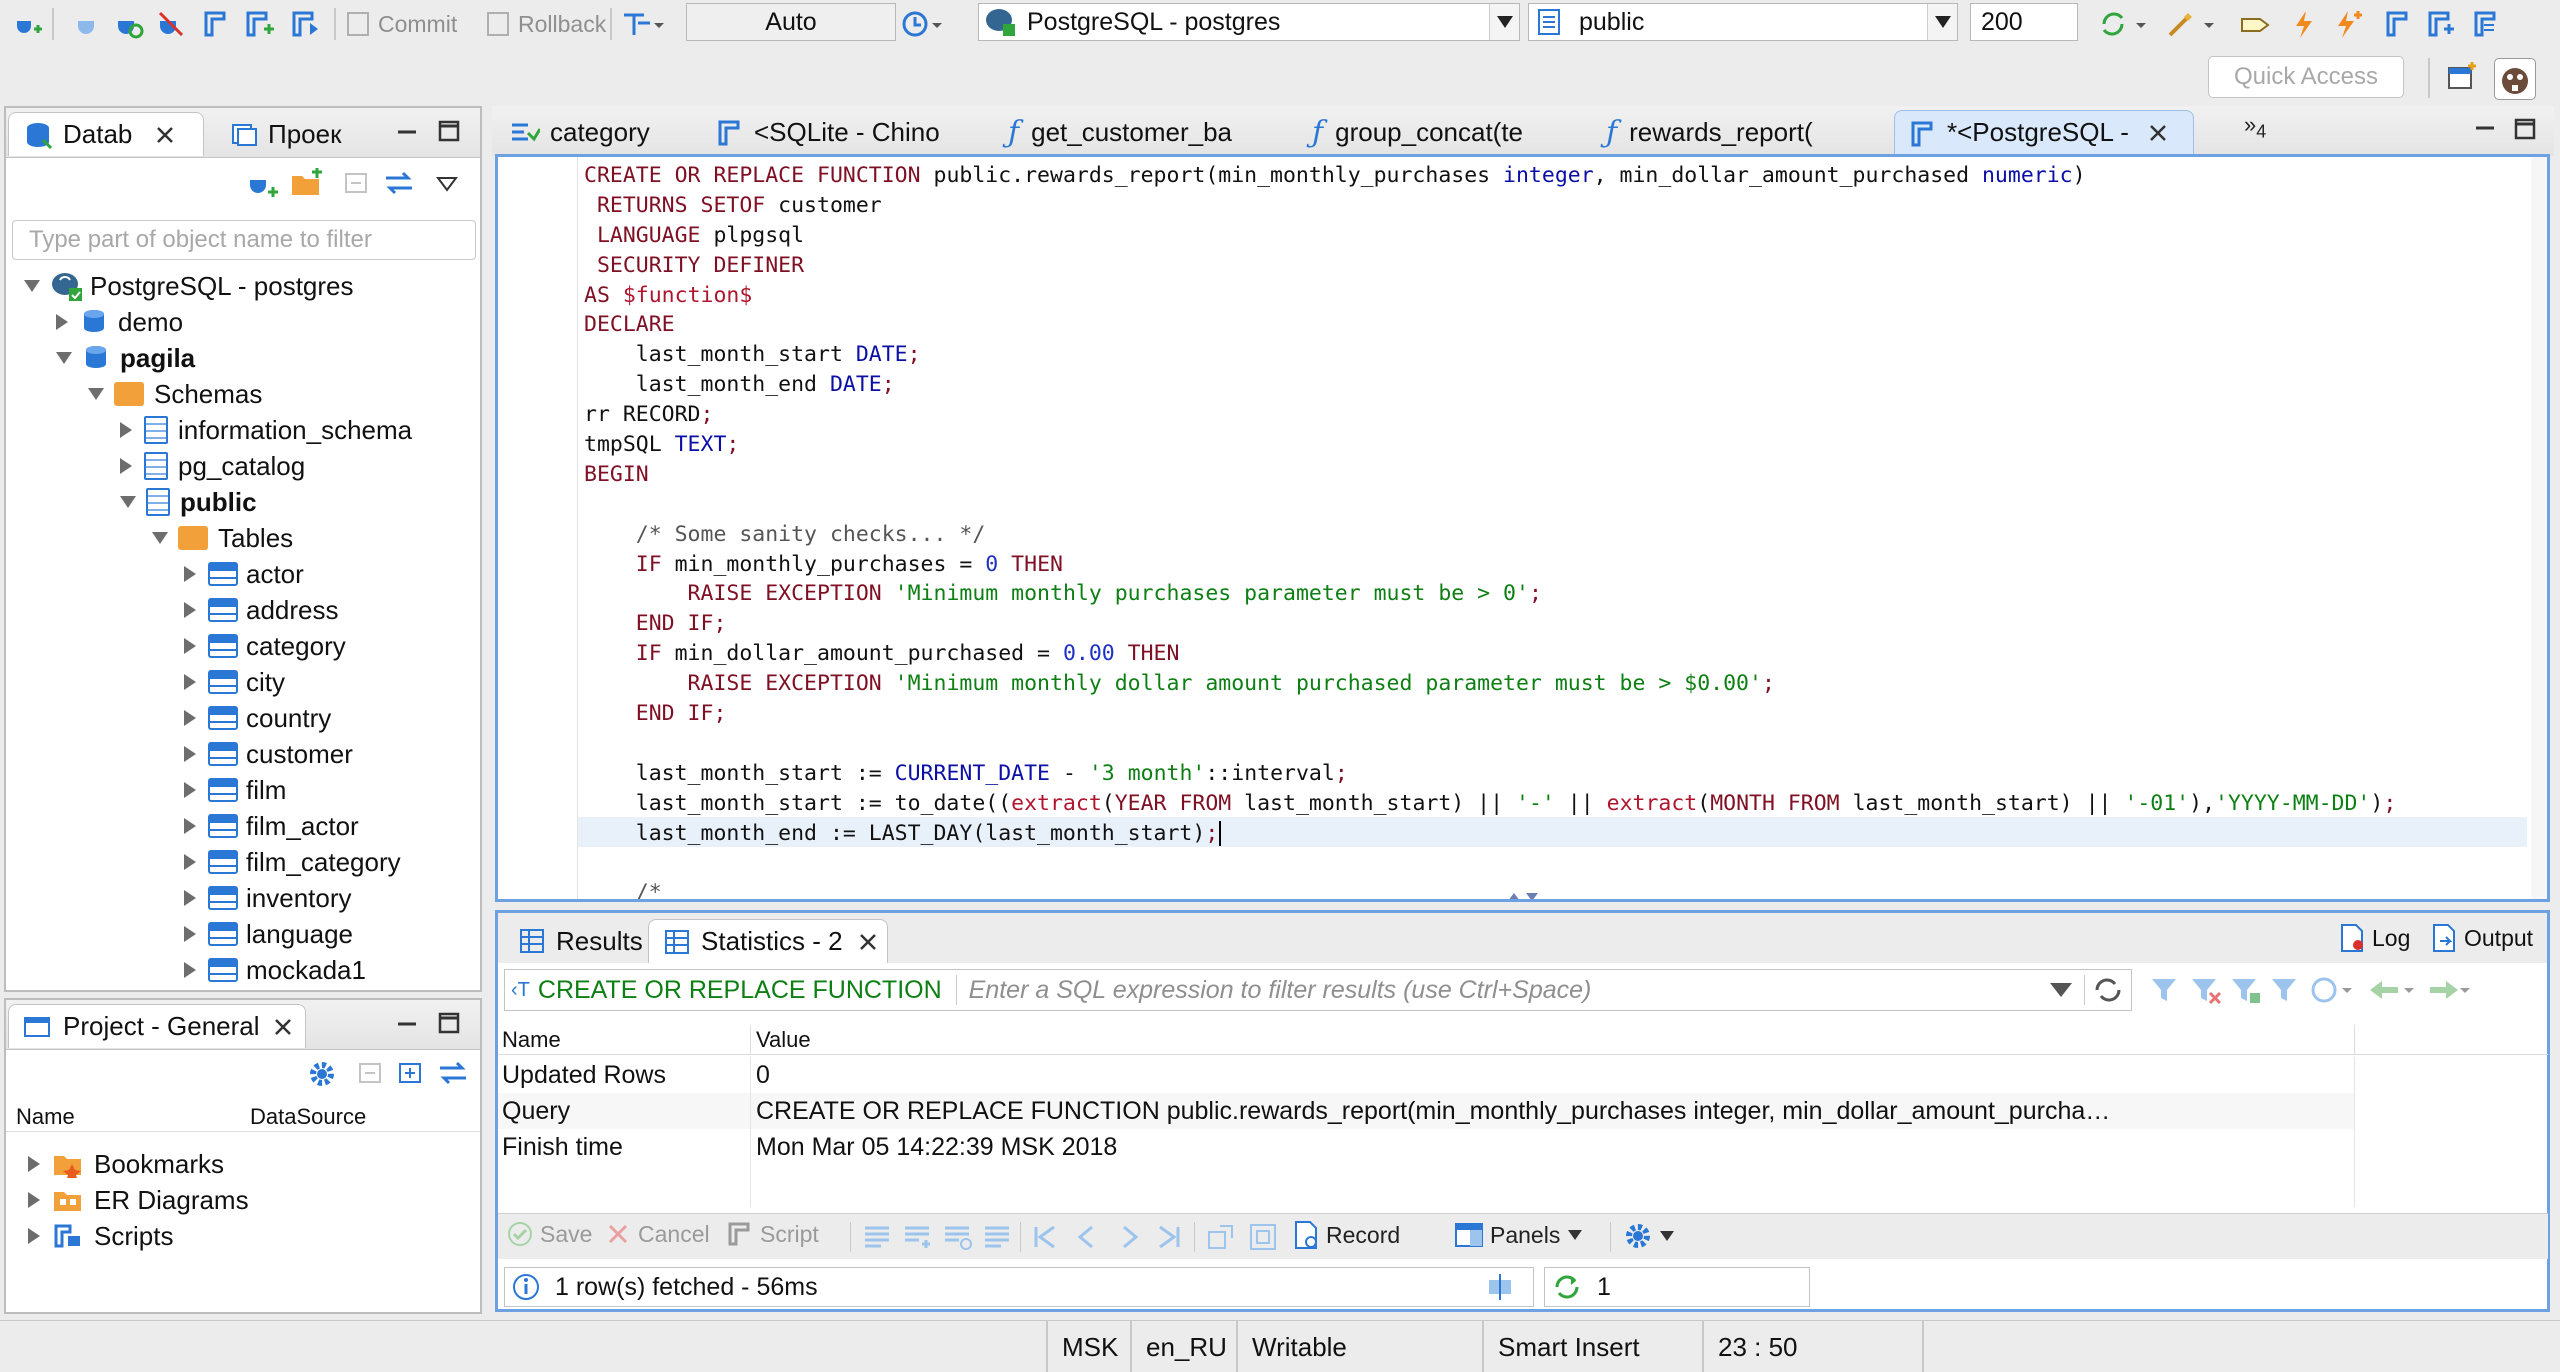 The image size is (2560, 1372). Describe the element at coordinates (2305, 24) in the screenshot. I see `execute-button` at that location.